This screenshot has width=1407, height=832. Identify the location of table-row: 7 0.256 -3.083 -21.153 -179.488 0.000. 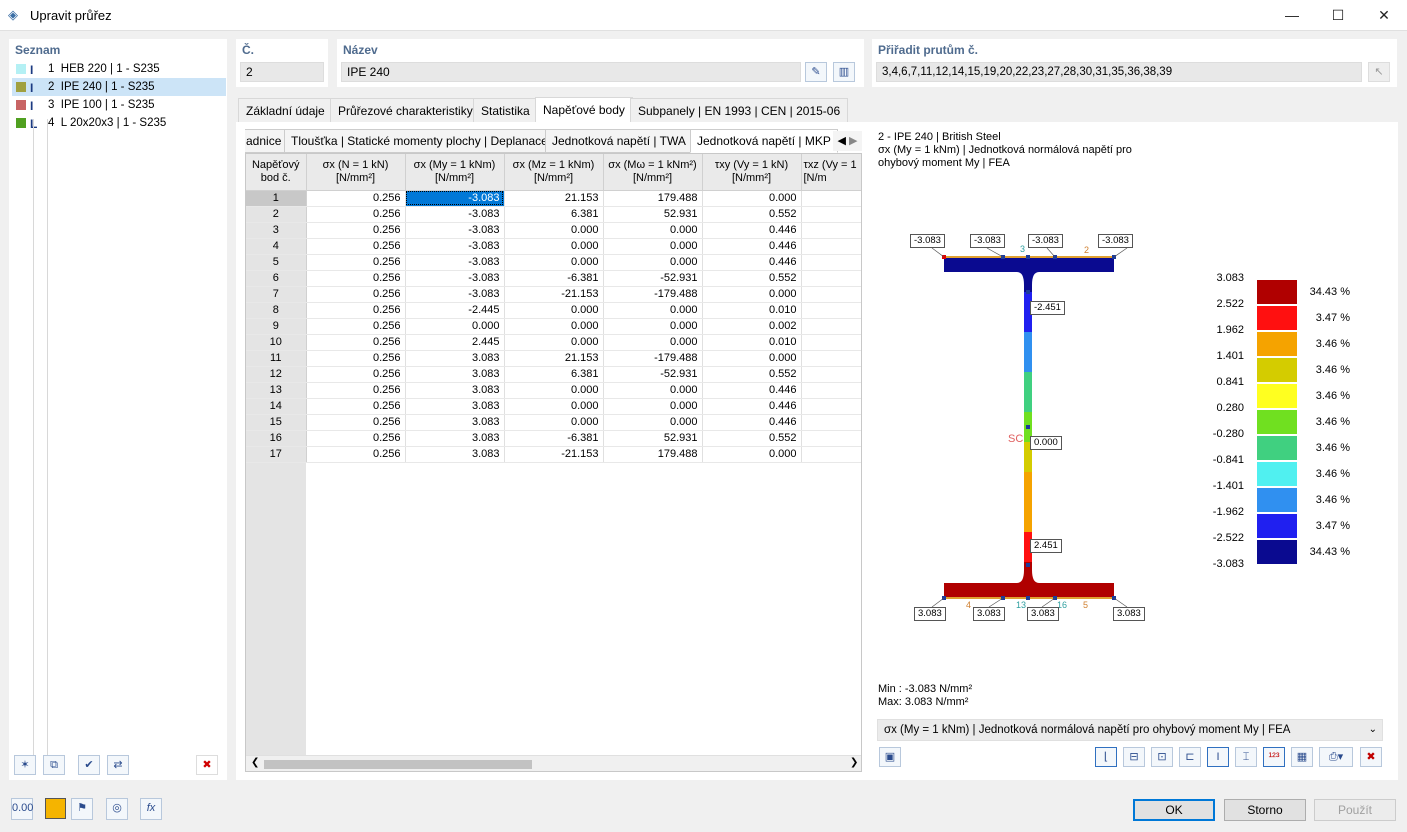
(553, 294).